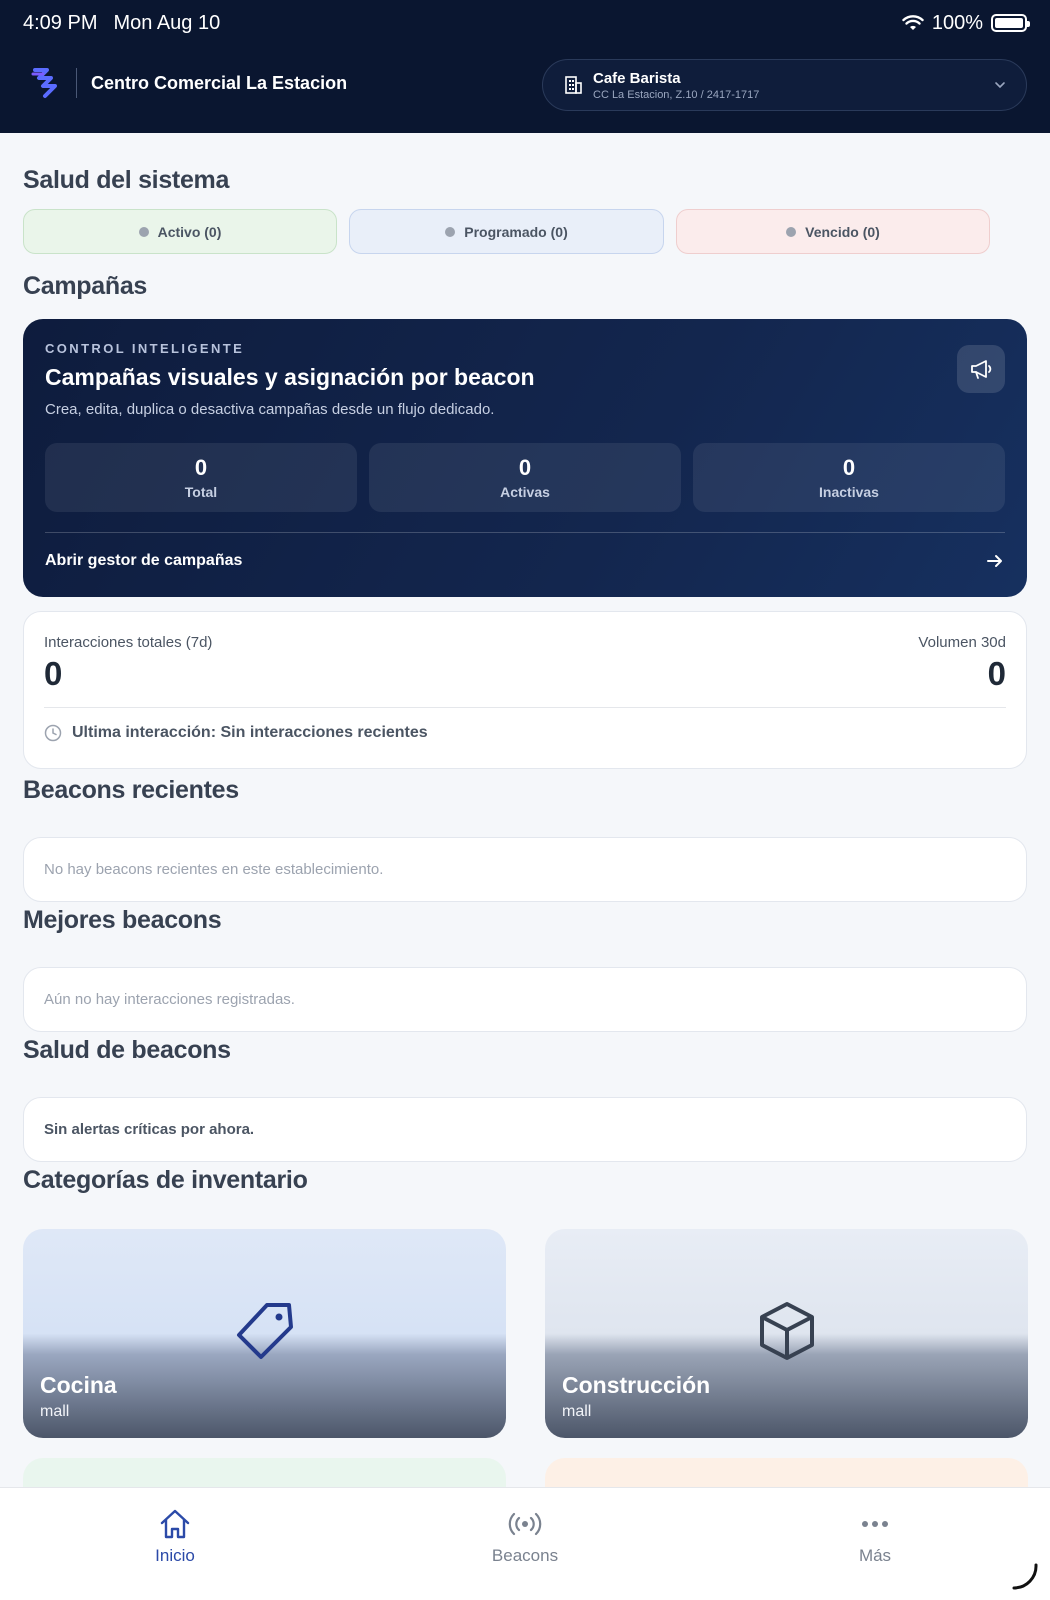 Image resolution: width=1050 pixels, height=1600 pixels. What do you see at coordinates (131, 790) in the screenshot?
I see `recent-beacons-title: Beacons recientes` at bounding box center [131, 790].